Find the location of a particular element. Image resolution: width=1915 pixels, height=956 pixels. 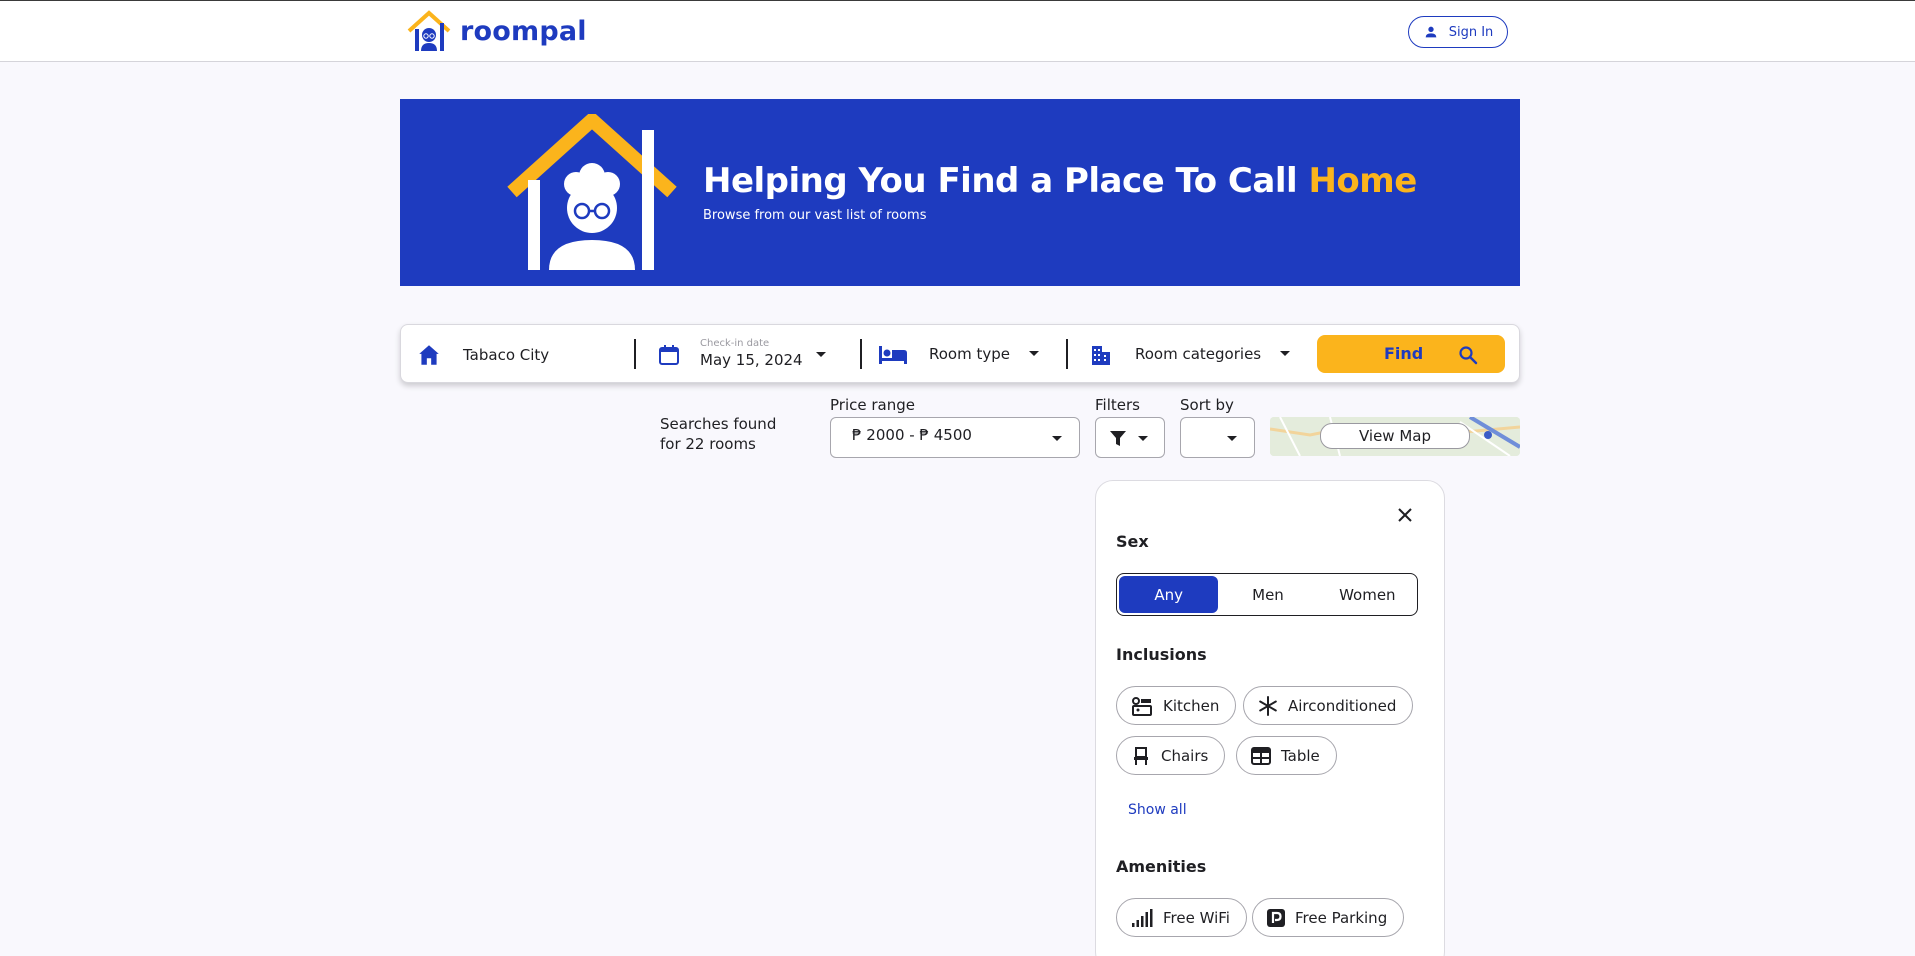

find-button: Find is located at coordinates (1411, 354).